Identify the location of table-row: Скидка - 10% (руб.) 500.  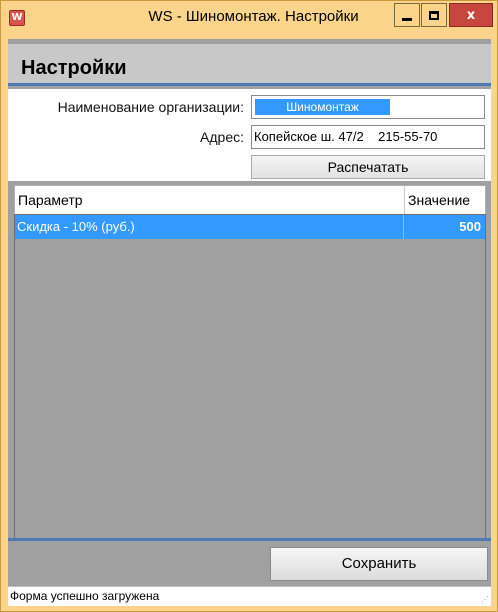
(250, 227).